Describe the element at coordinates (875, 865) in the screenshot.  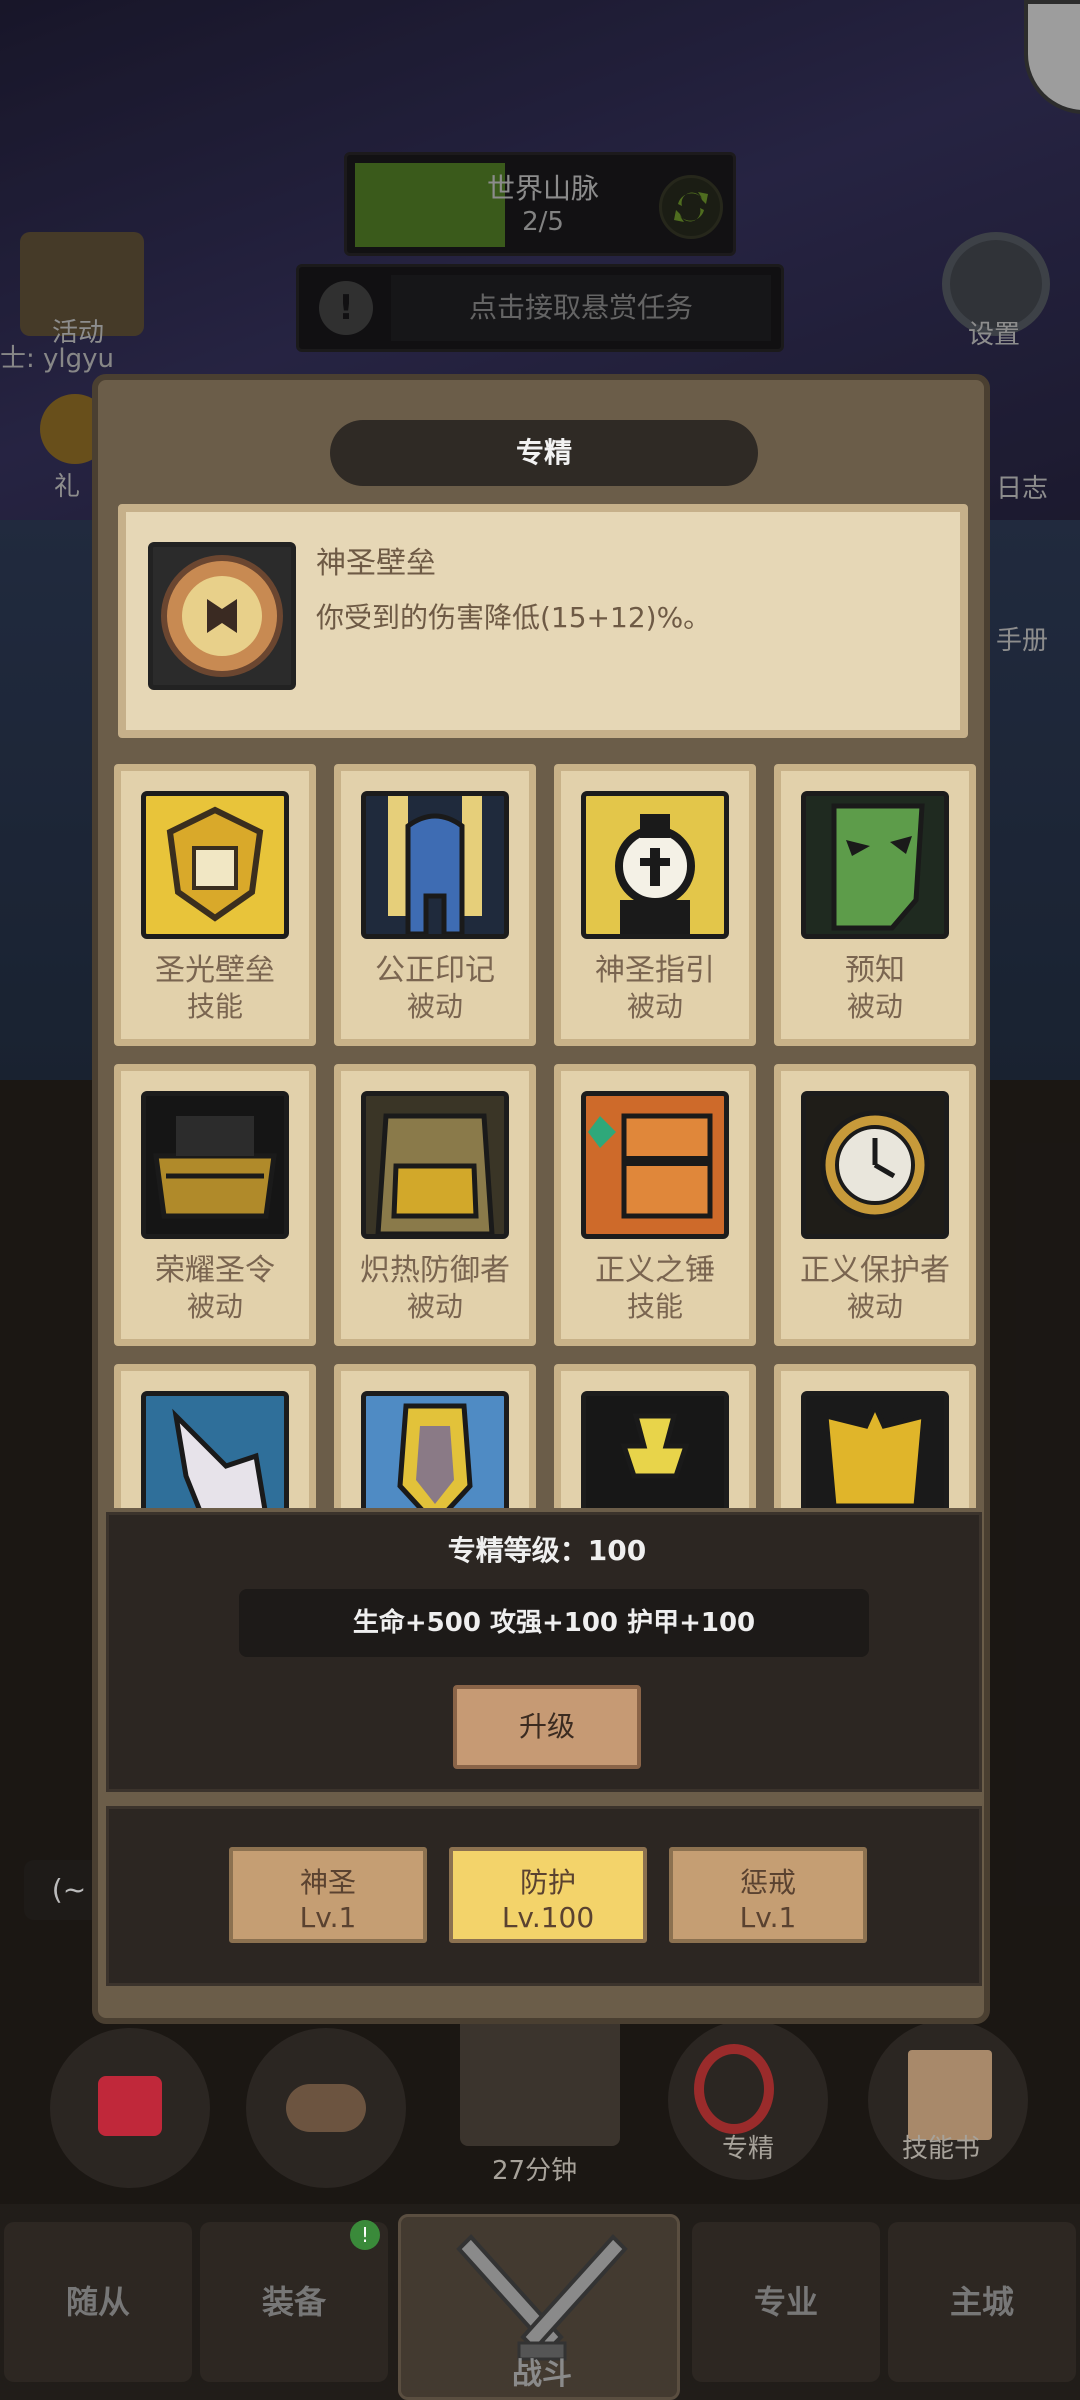
I see `mask-icon` at that location.